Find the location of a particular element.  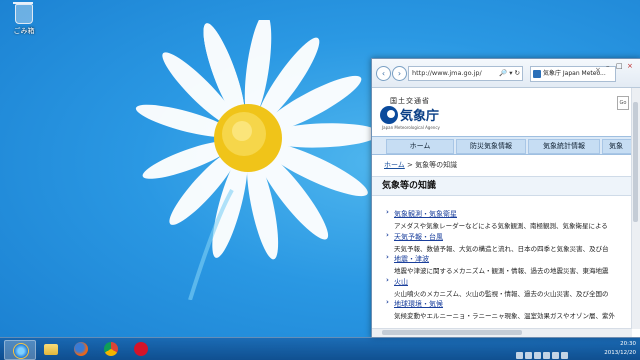

system-tray-icons is located at coordinates (556, 351).